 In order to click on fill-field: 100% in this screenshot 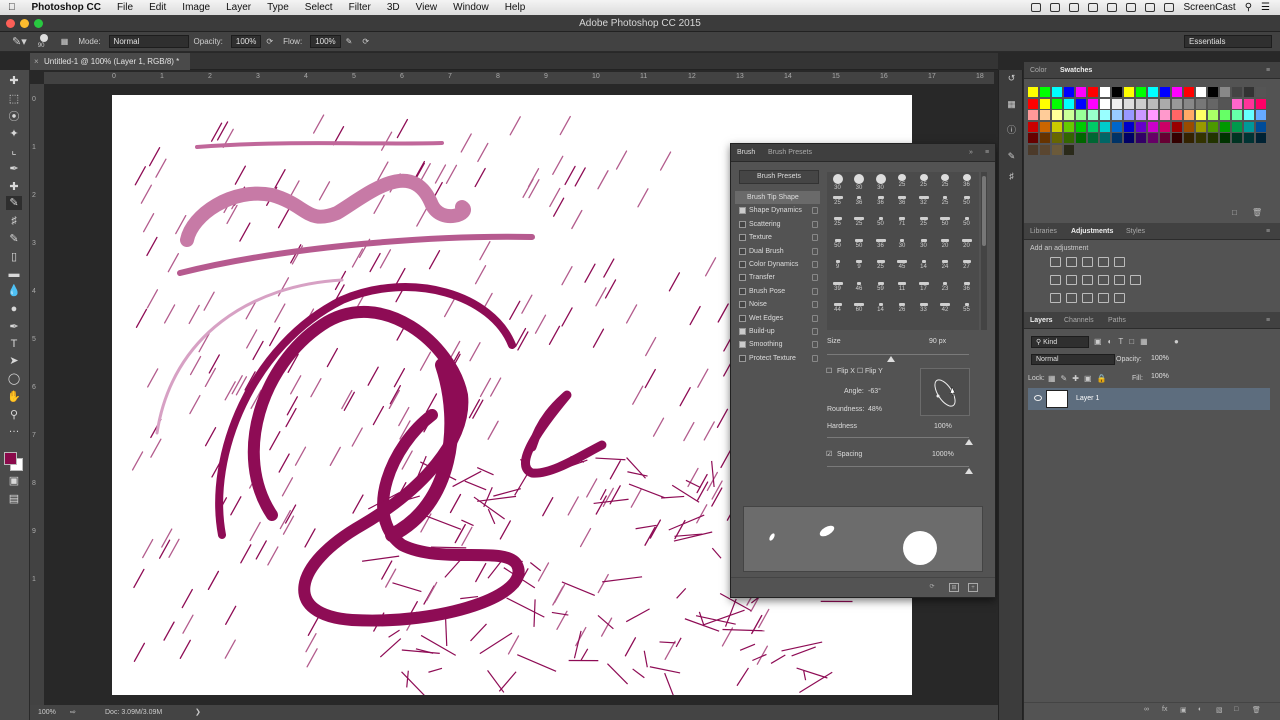, I will do `click(1160, 376)`.